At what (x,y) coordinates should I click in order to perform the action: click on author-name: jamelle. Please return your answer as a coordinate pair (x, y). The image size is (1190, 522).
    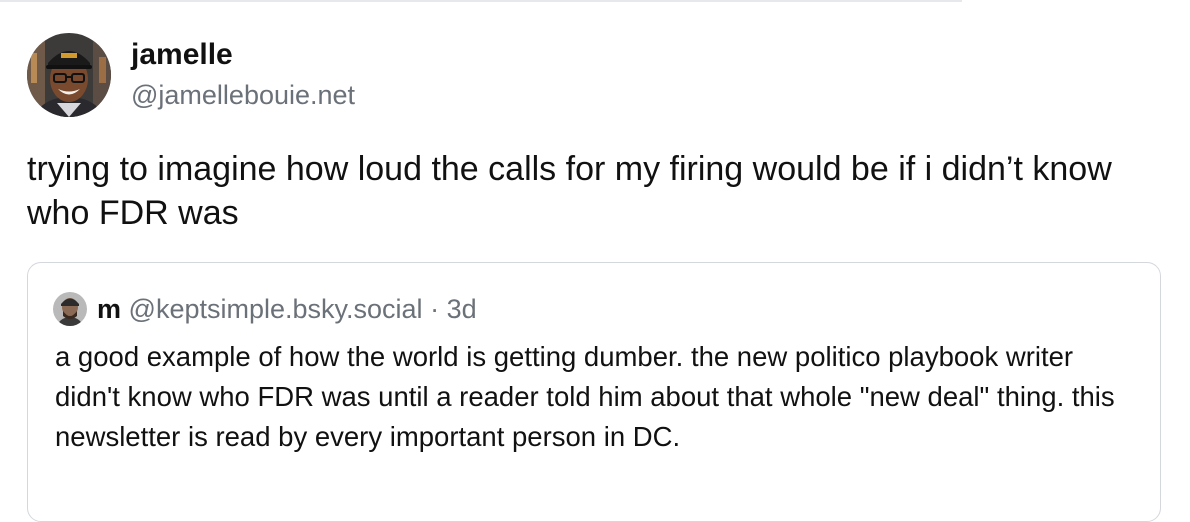
    Looking at the image, I should click on (182, 55).